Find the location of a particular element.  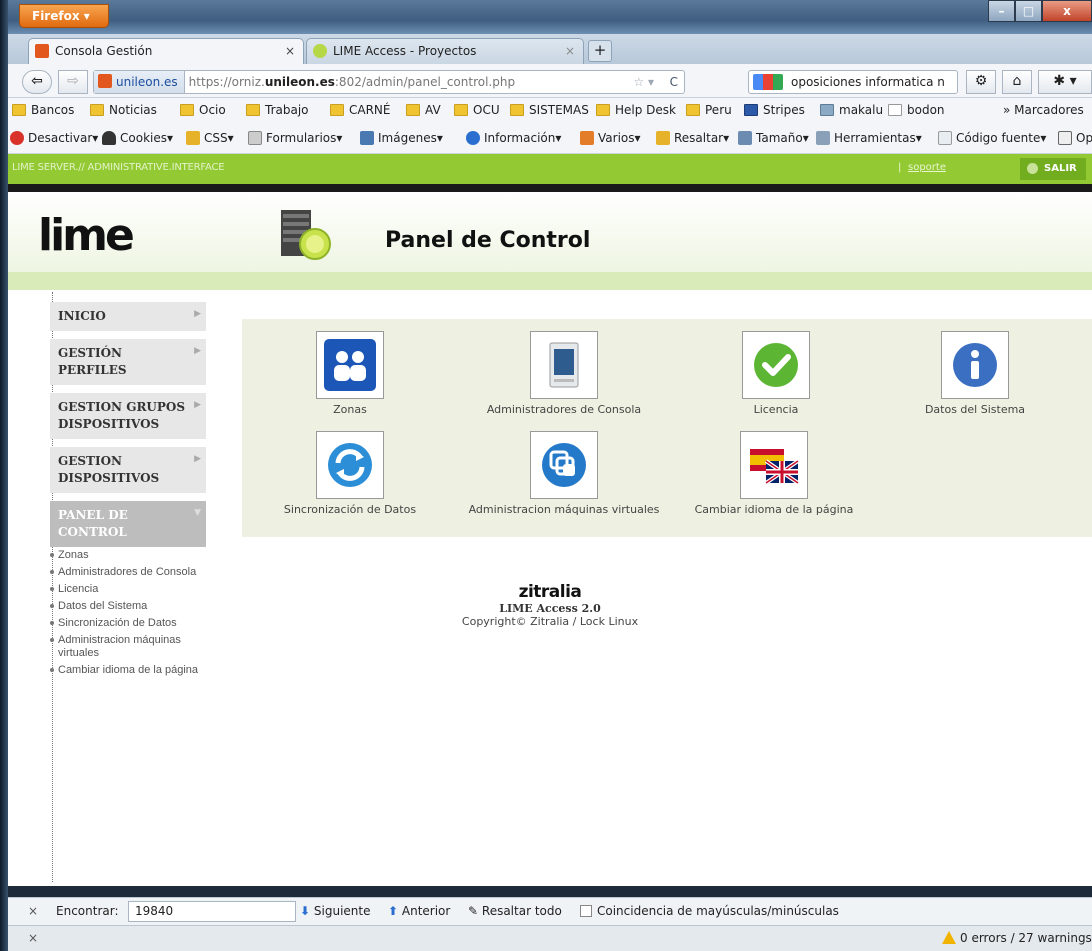

panel-item-cambiar-idioma: Cambiar idioma de la página is located at coordinates (774, 473).